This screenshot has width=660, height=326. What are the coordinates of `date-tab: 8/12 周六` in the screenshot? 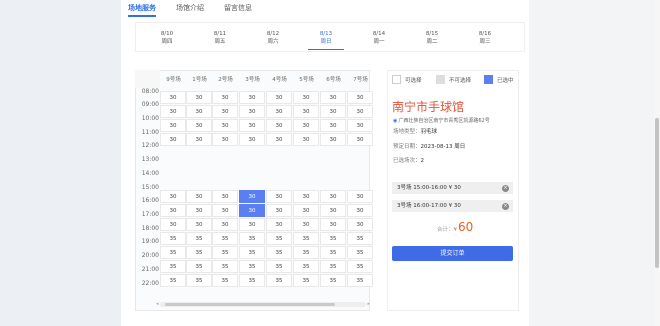 It's located at (273, 38).